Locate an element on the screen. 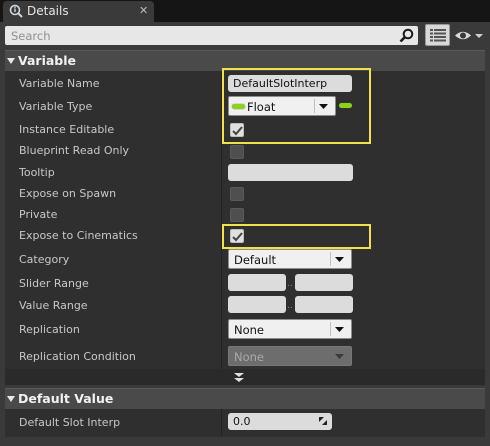  close-tab-icon: ✕ is located at coordinates (143, 10).